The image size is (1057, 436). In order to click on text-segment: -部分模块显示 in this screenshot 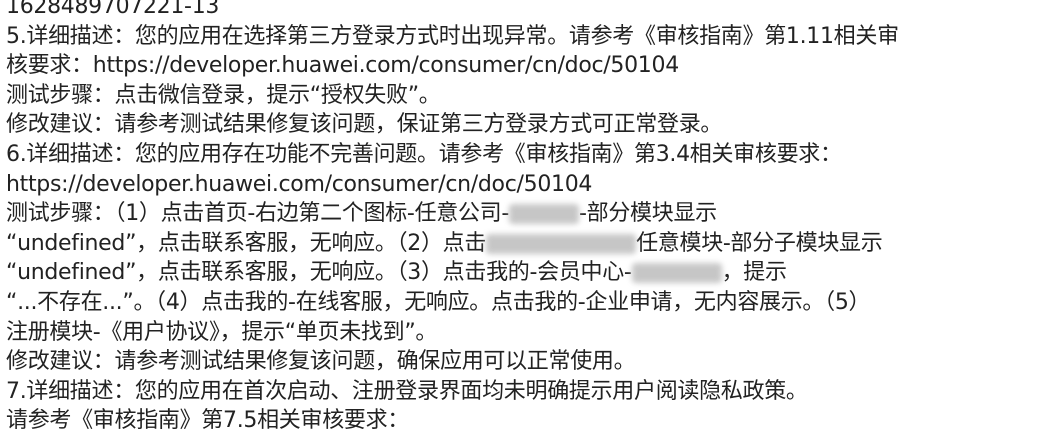, I will do `click(648, 214)`.